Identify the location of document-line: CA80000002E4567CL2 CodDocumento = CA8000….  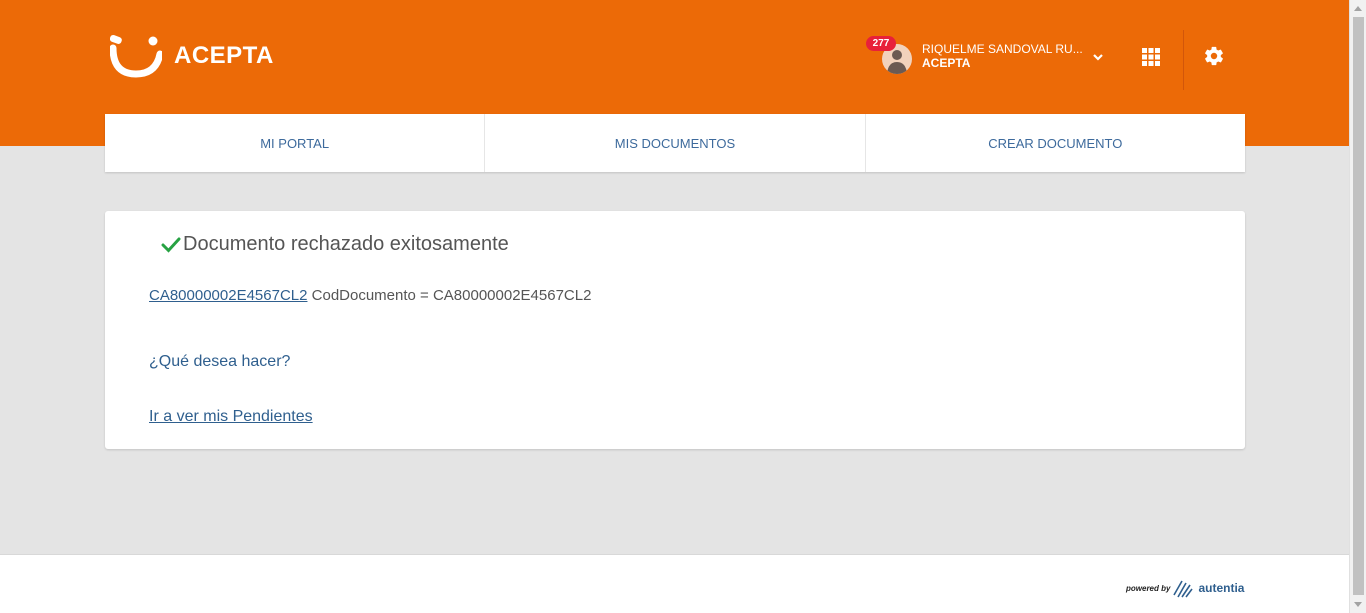
(370, 295).